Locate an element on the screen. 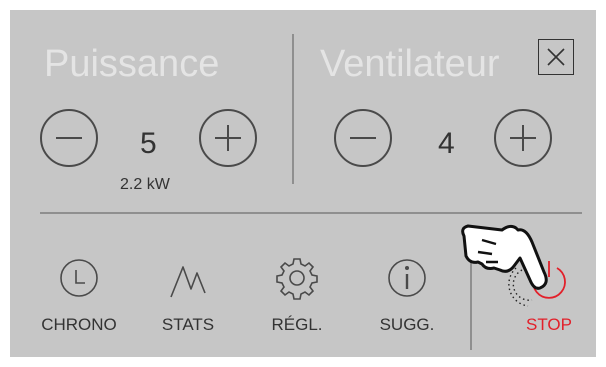 The image size is (606, 367). close-icon is located at coordinates (556, 57).